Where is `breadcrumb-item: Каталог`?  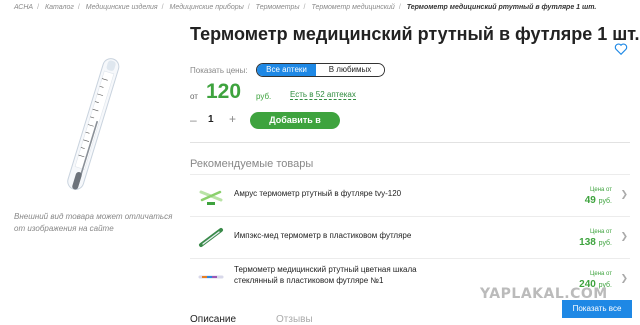 breadcrumb-item: Каталог is located at coordinates (59, 7).